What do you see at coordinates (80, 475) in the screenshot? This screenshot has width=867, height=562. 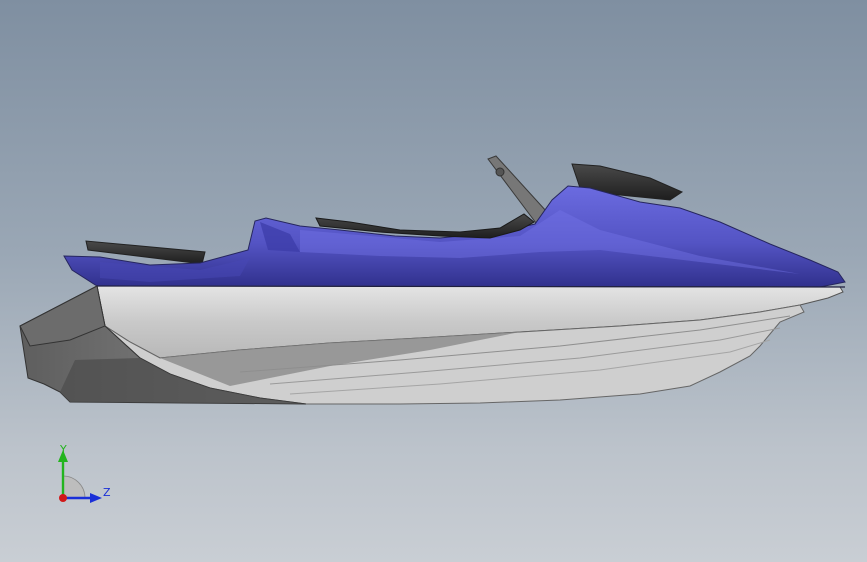 I see `view-orientation-triad` at bounding box center [80, 475].